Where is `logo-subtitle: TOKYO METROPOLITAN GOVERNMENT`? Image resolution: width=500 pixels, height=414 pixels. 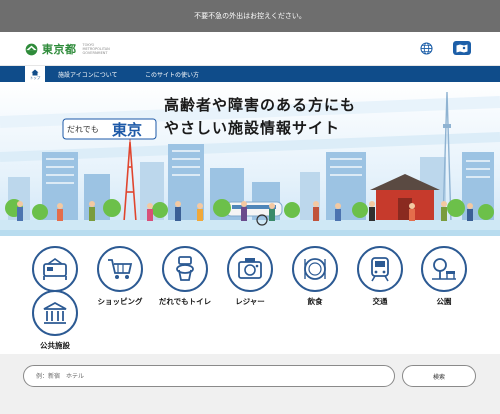 logo-subtitle: TOKYO METROPOLITAN GOVERNMENT is located at coordinates (96, 49).